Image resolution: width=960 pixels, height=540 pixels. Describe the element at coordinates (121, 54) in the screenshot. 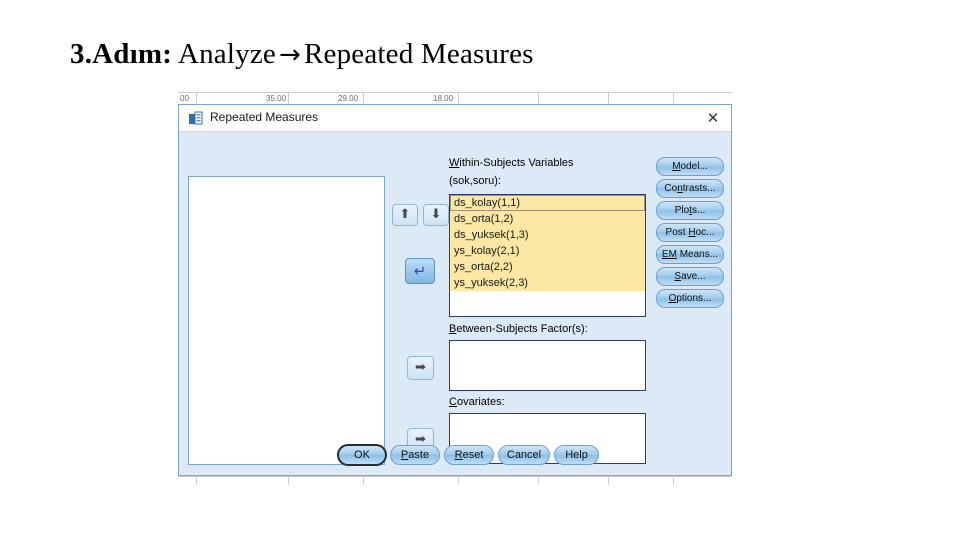

I see `page-title-step: 3.Adım:` at that location.